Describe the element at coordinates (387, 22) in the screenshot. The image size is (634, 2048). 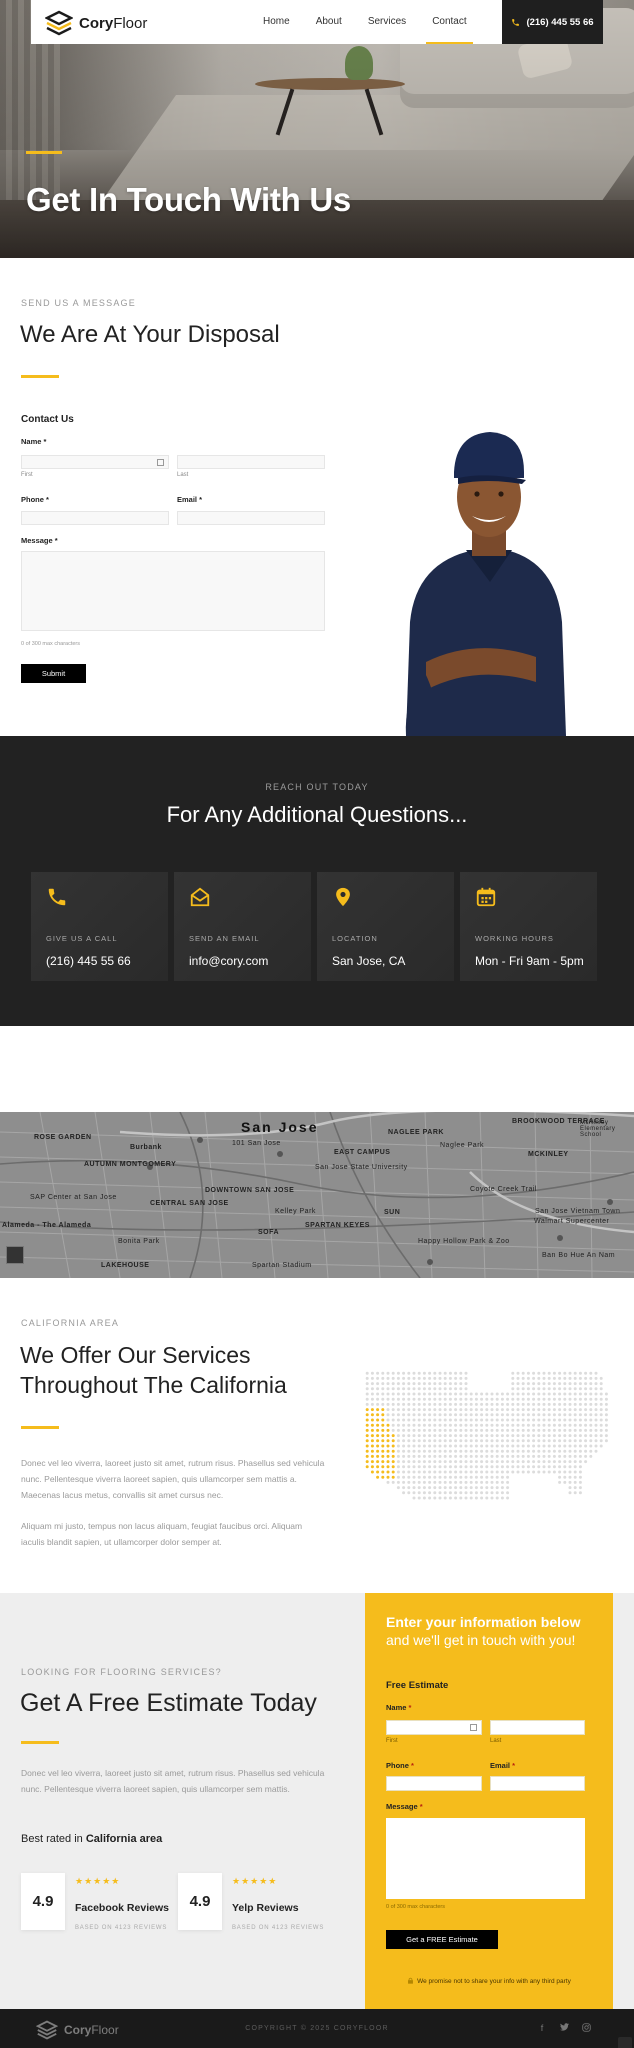
I see `nav-services: Services` at that location.